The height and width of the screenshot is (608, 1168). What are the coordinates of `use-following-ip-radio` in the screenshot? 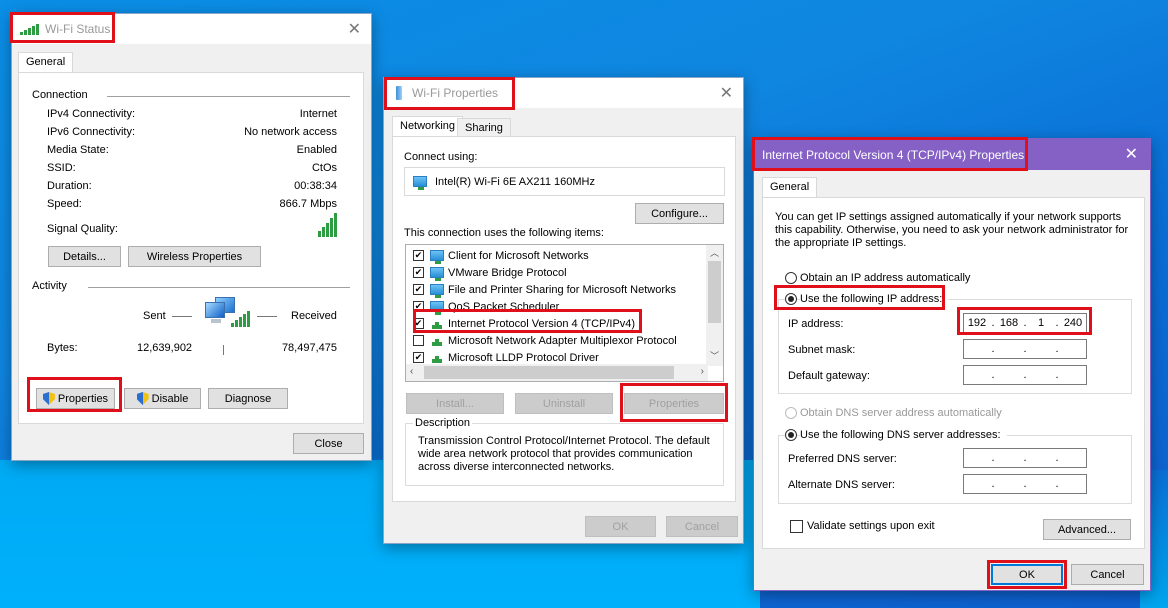 It's located at (791, 299).